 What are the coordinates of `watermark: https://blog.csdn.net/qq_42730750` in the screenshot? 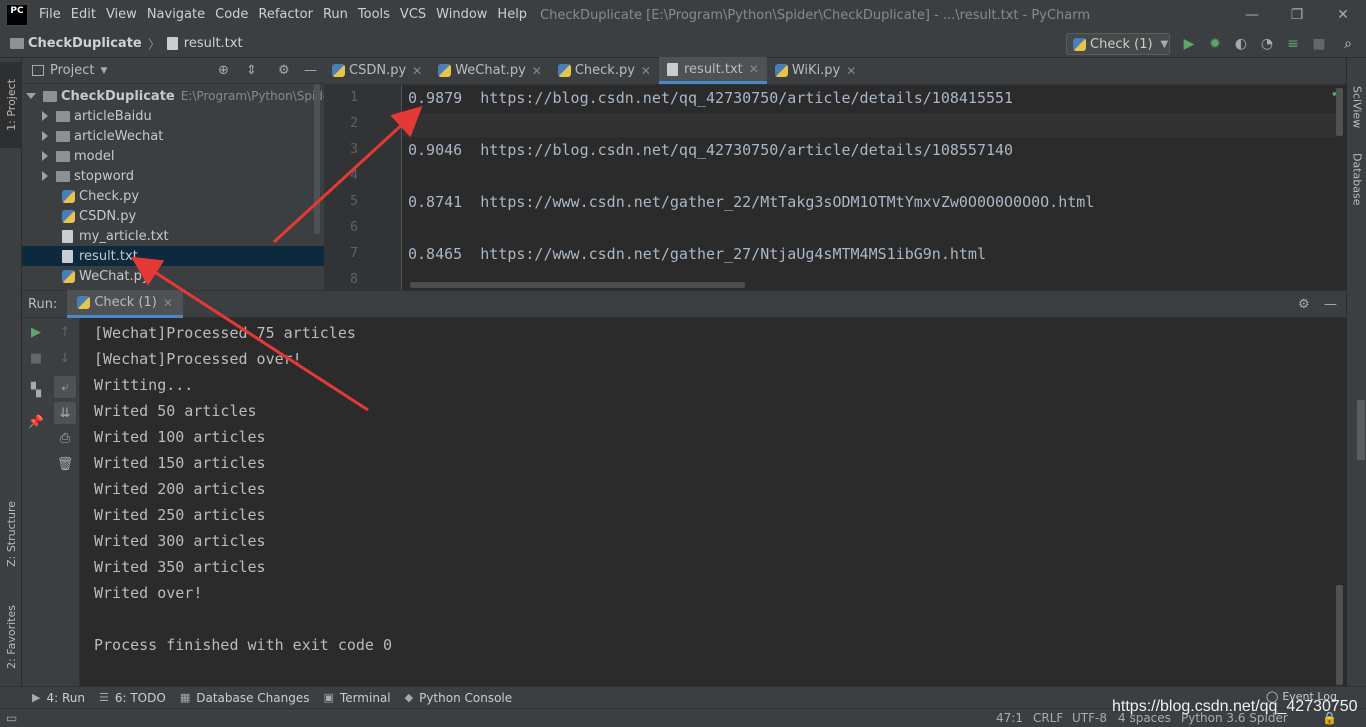 It's located at (1235, 706).